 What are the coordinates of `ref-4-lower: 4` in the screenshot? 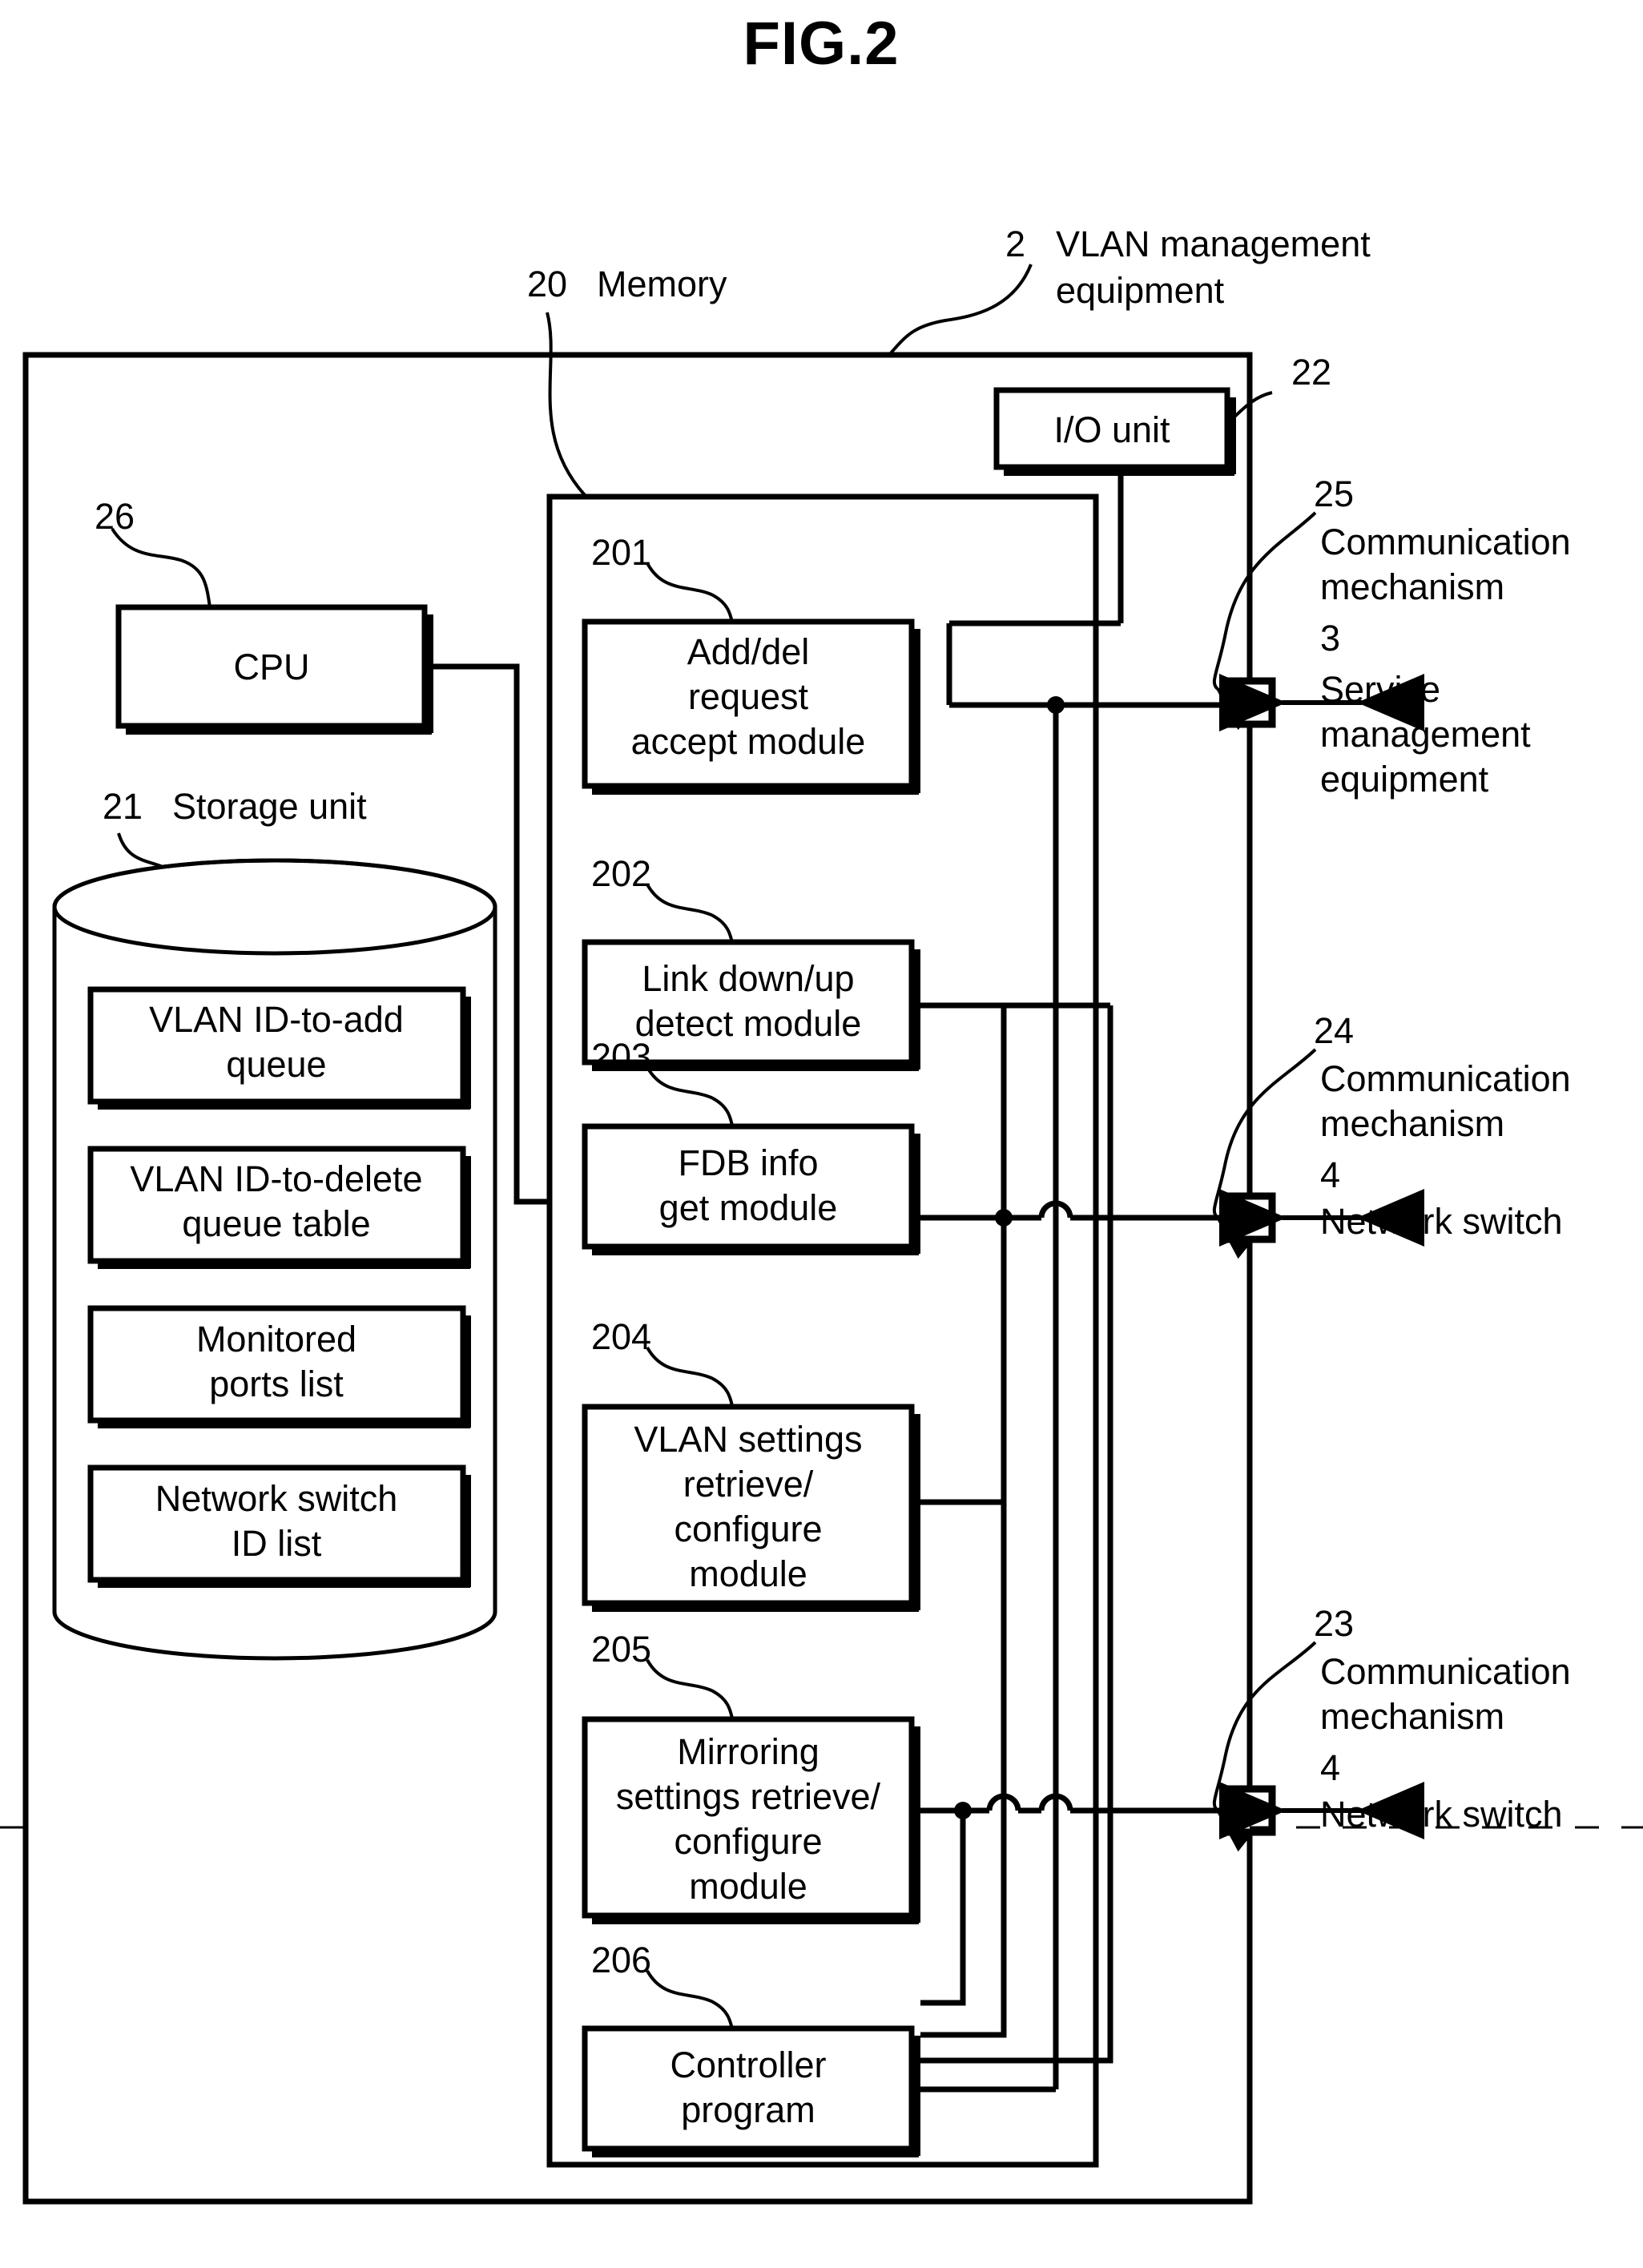 It's located at (1330, 1768).